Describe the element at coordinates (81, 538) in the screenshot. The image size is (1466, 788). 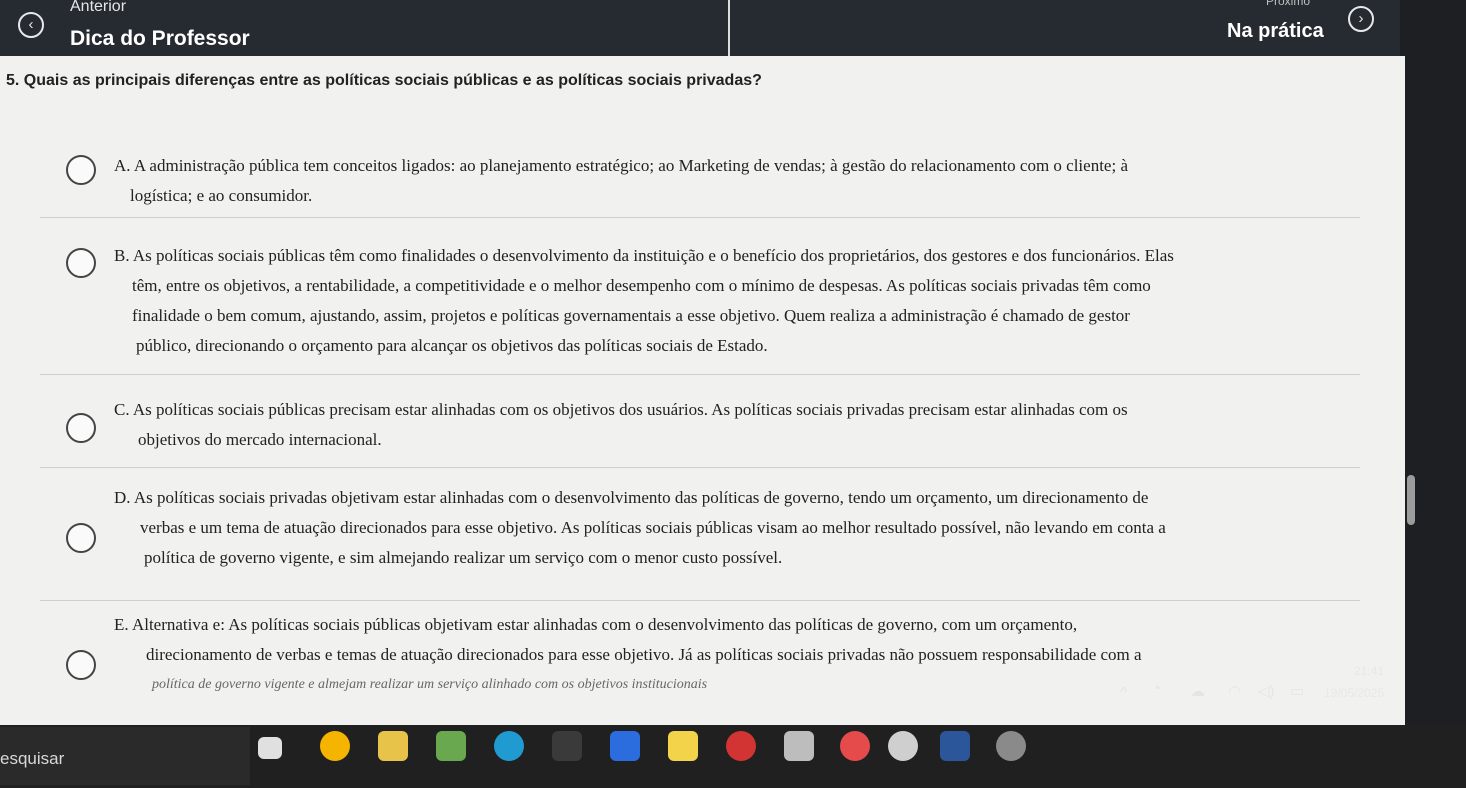
I see `radio-option-d` at that location.